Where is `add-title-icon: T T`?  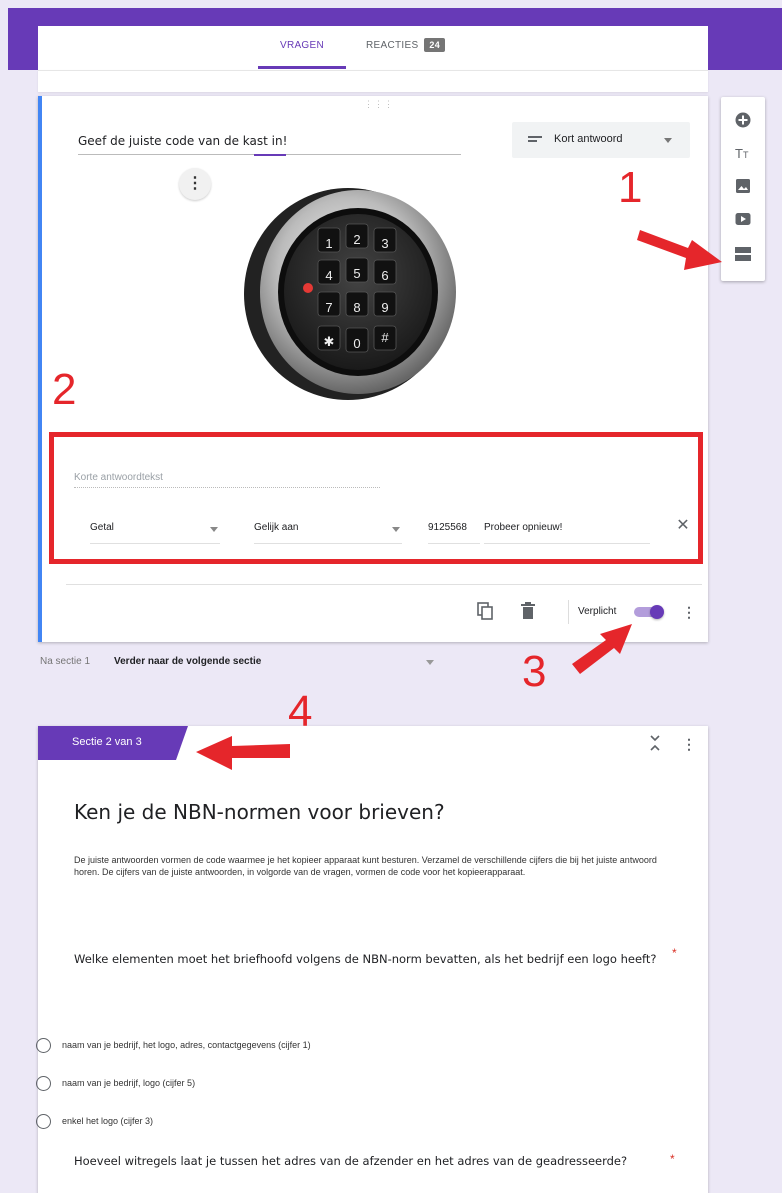
add-title-icon: T T is located at coordinates (743, 153).